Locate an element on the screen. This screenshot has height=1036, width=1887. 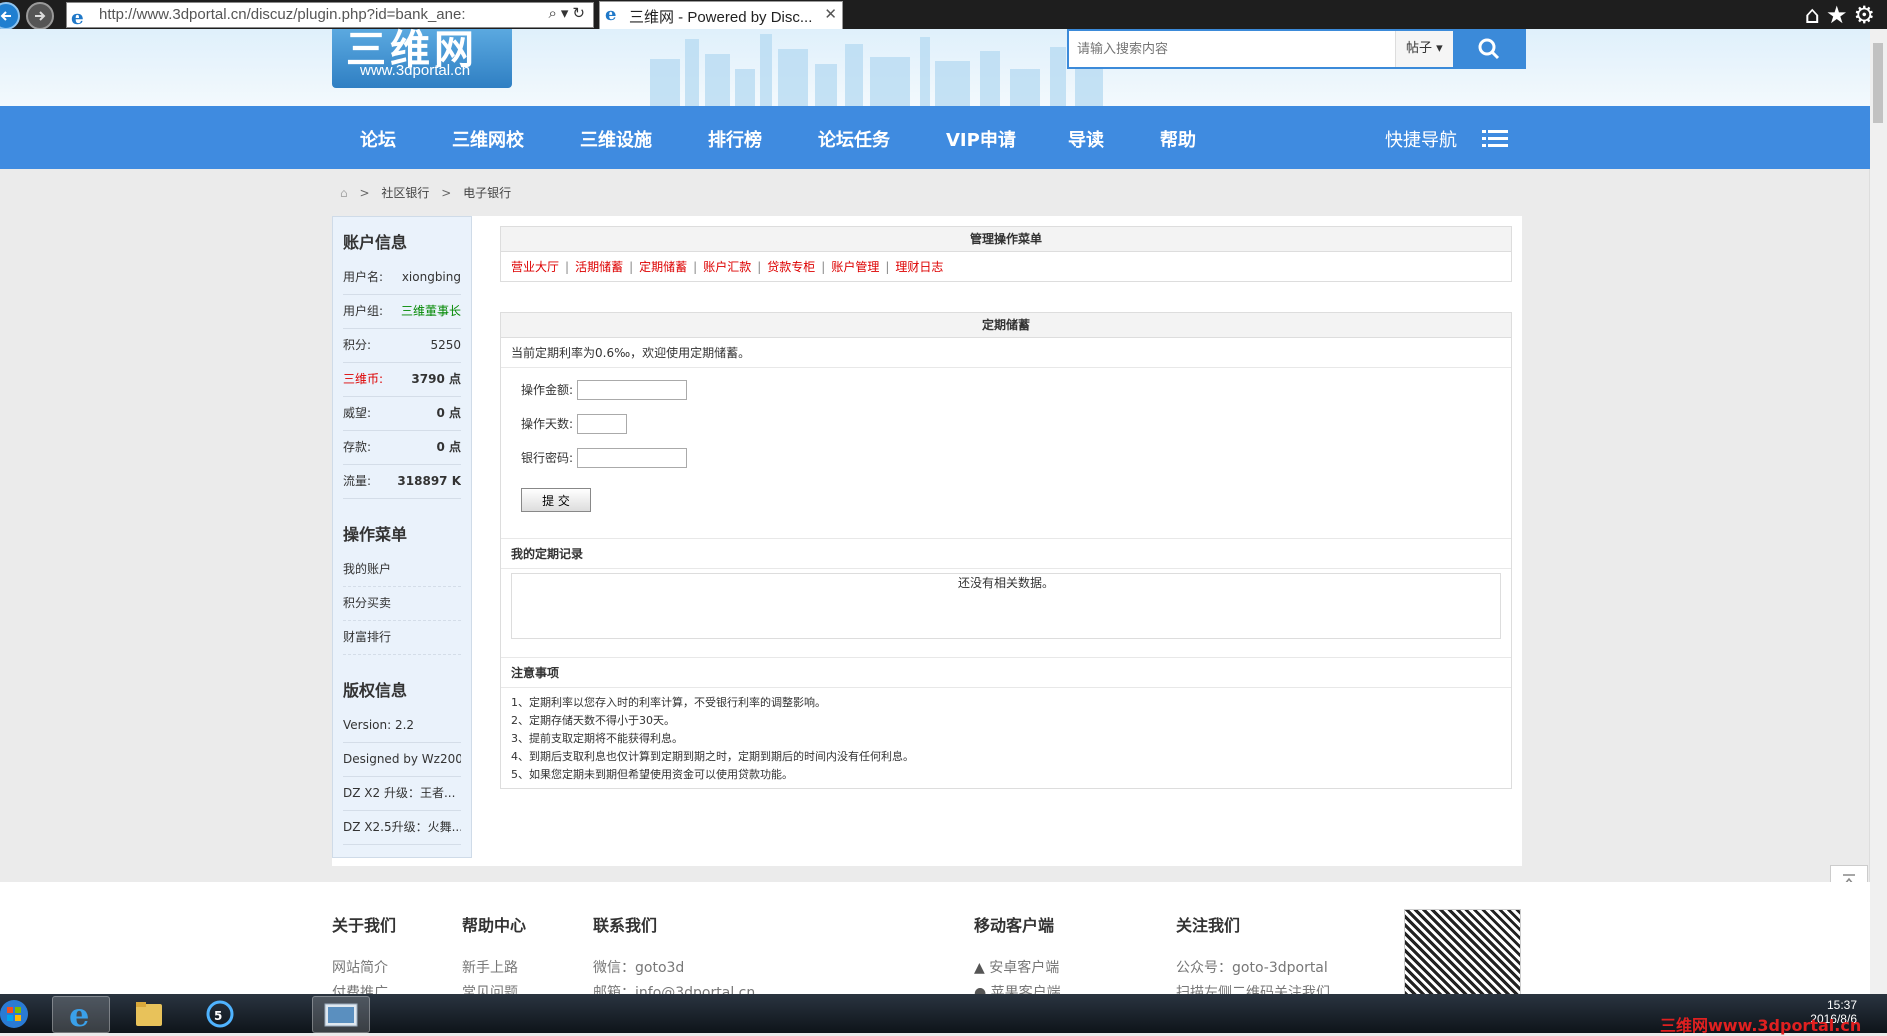
search-button is located at coordinates (1488, 49).